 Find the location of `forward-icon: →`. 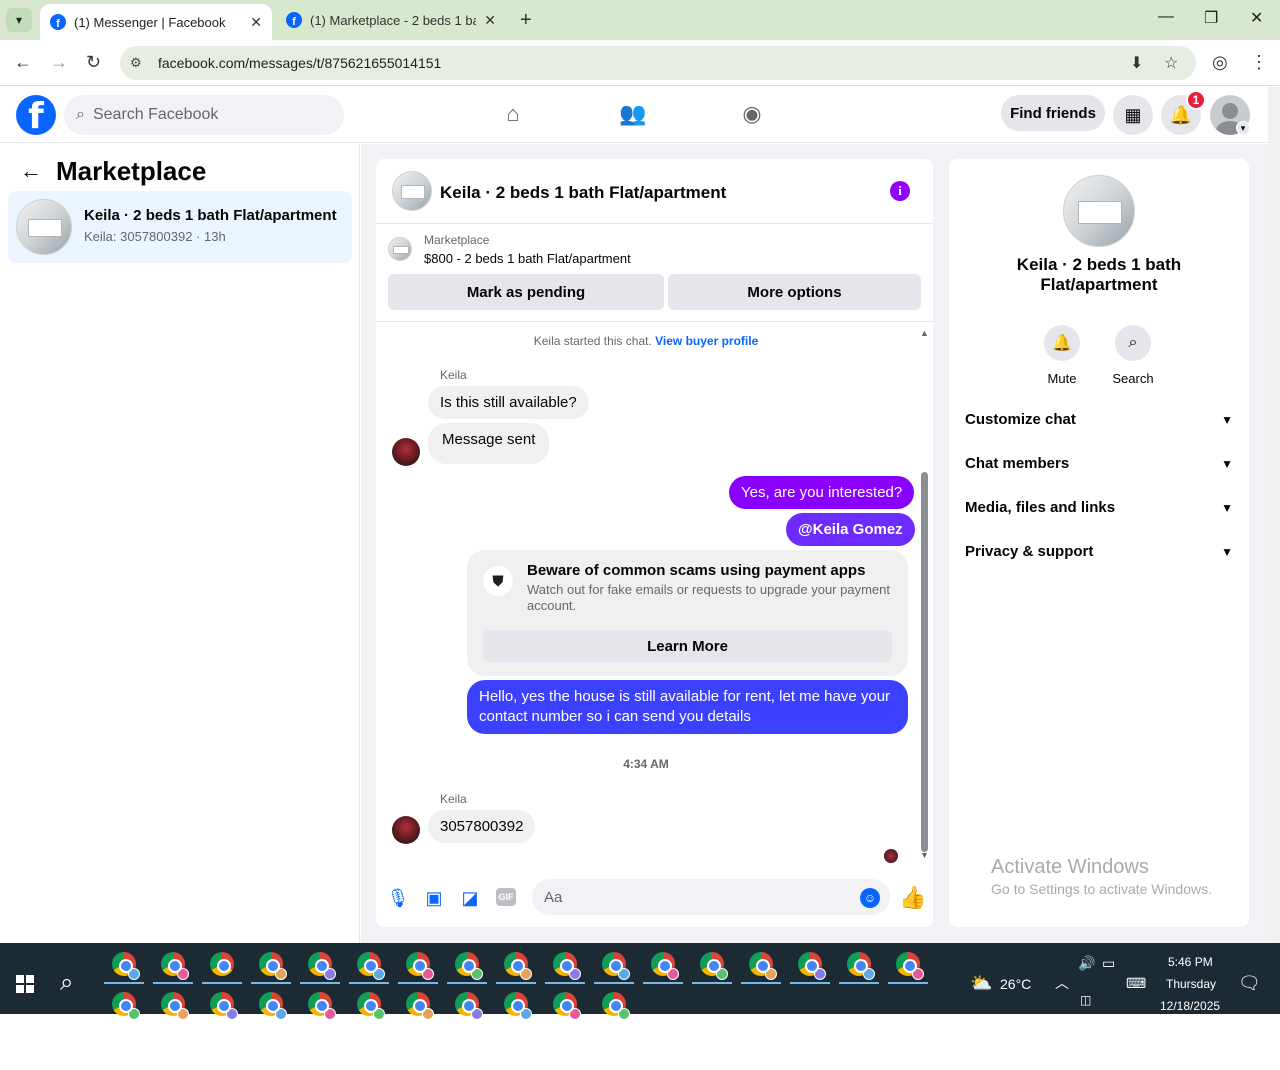

forward-icon: → is located at coordinates (59, 62).